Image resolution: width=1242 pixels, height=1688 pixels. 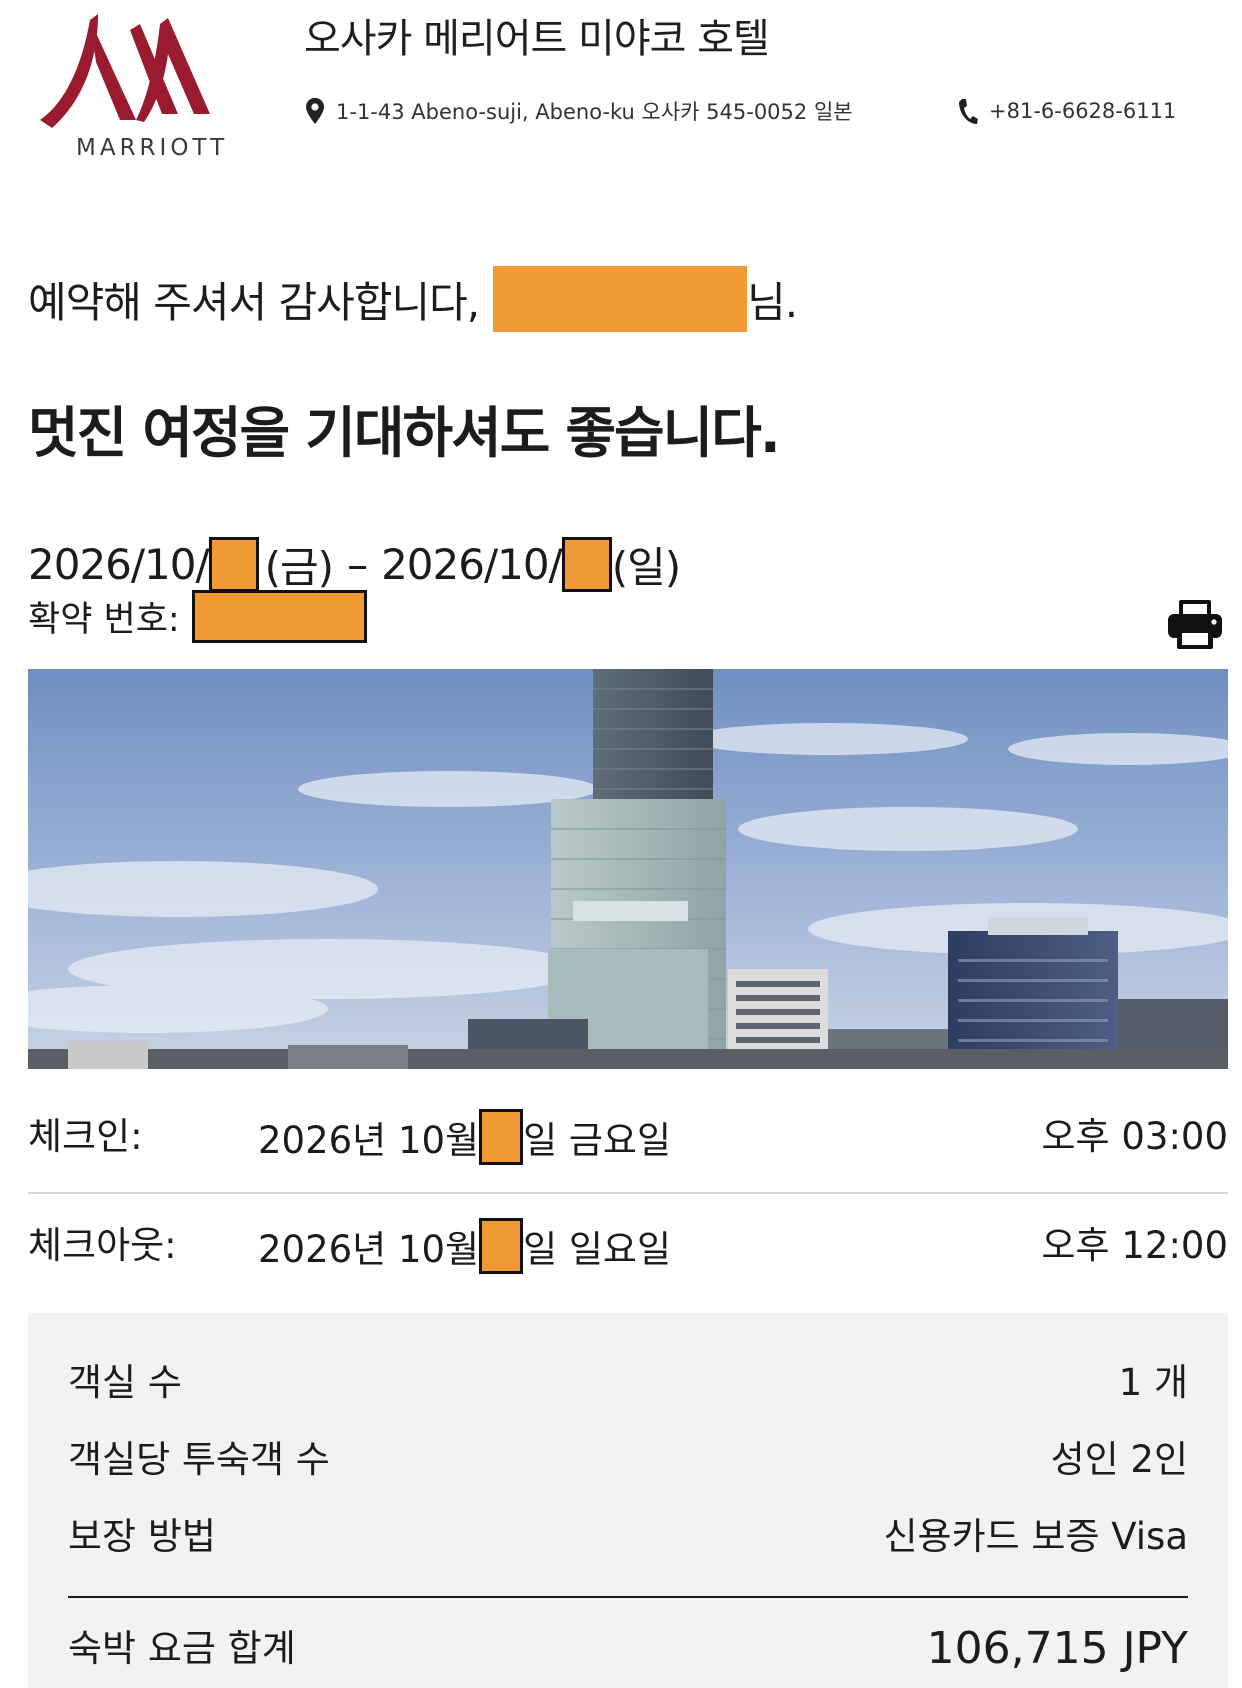 What do you see at coordinates (628, 1597) in the screenshot?
I see `summary-divider` at bounding box center [628, 1597].